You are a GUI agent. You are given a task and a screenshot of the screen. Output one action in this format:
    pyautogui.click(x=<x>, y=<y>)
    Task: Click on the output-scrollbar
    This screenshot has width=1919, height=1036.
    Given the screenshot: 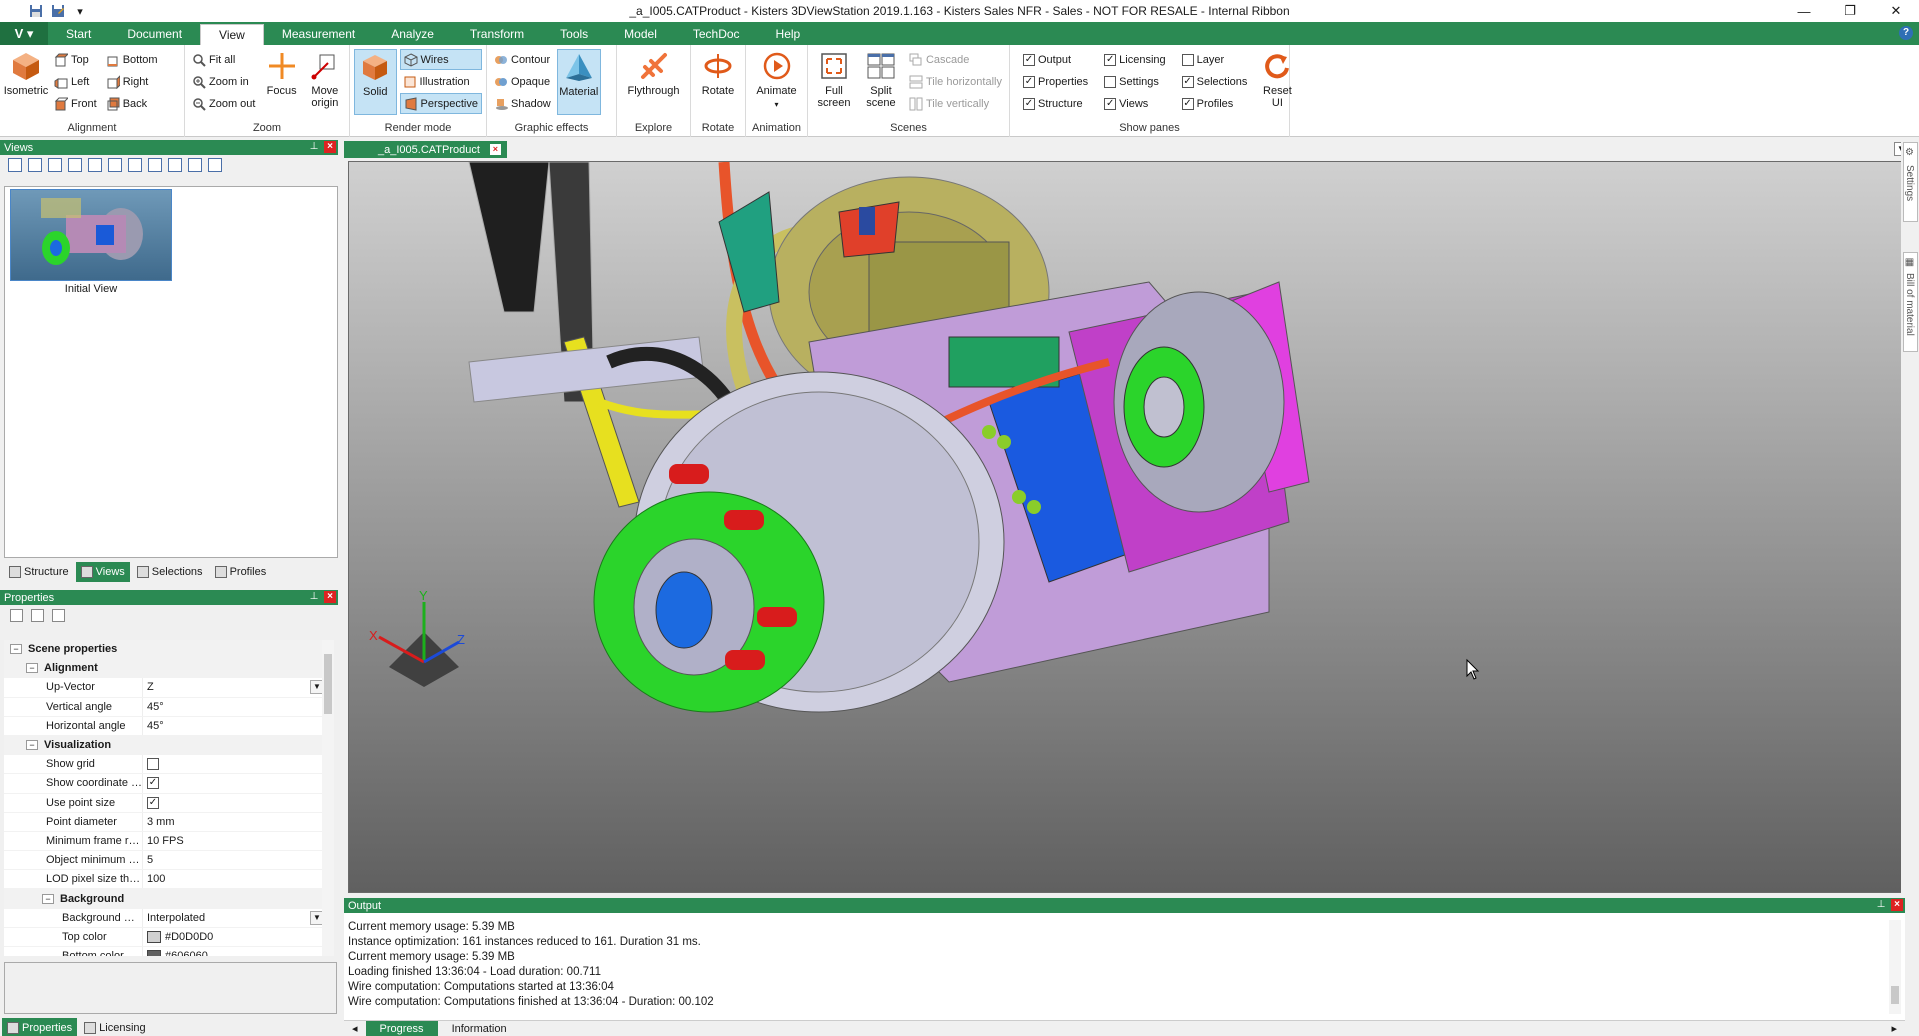 What is the action you would take?
    pyautogui.click(x=1895, y=967)
    